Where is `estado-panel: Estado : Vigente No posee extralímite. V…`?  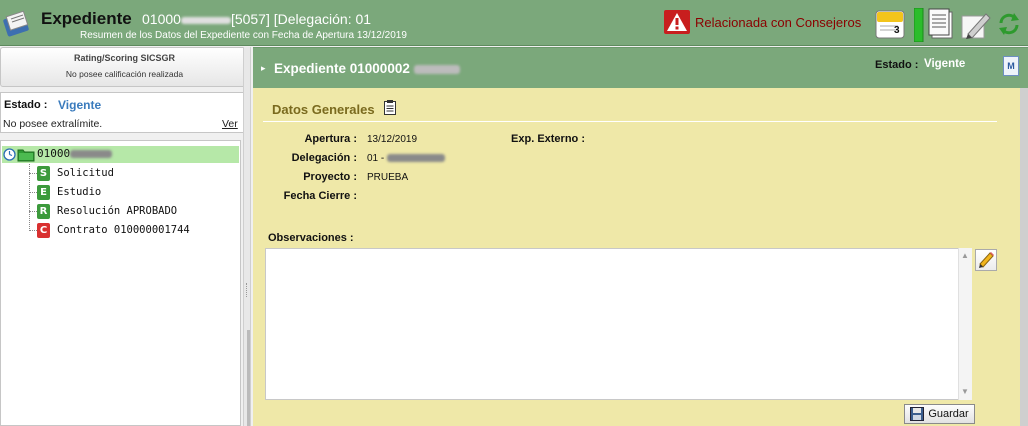
estado-panel: Estado : Vigente No posee extralímite. V… is located at coordinates (122, 112).